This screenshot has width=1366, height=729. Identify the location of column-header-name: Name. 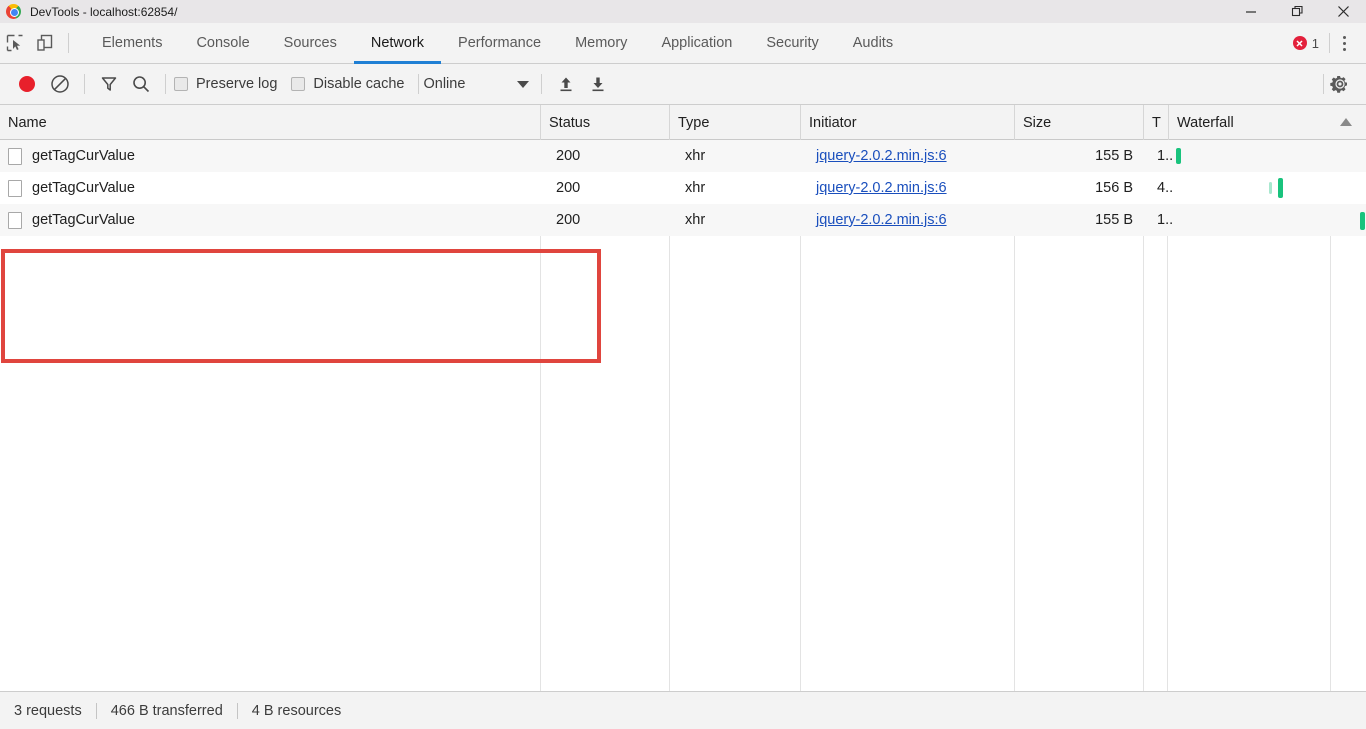
(270, 122).